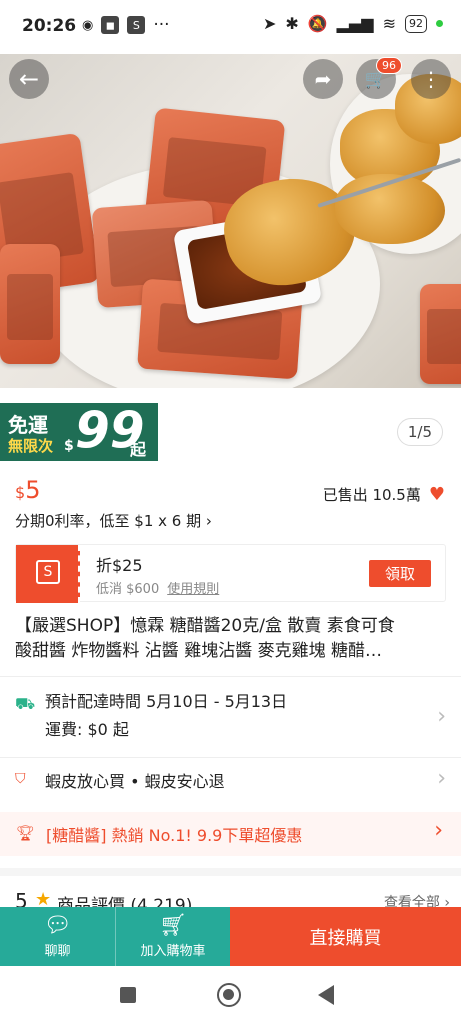  I want to click on cart-plus-icon: 🛒︎, so click(173, 925).